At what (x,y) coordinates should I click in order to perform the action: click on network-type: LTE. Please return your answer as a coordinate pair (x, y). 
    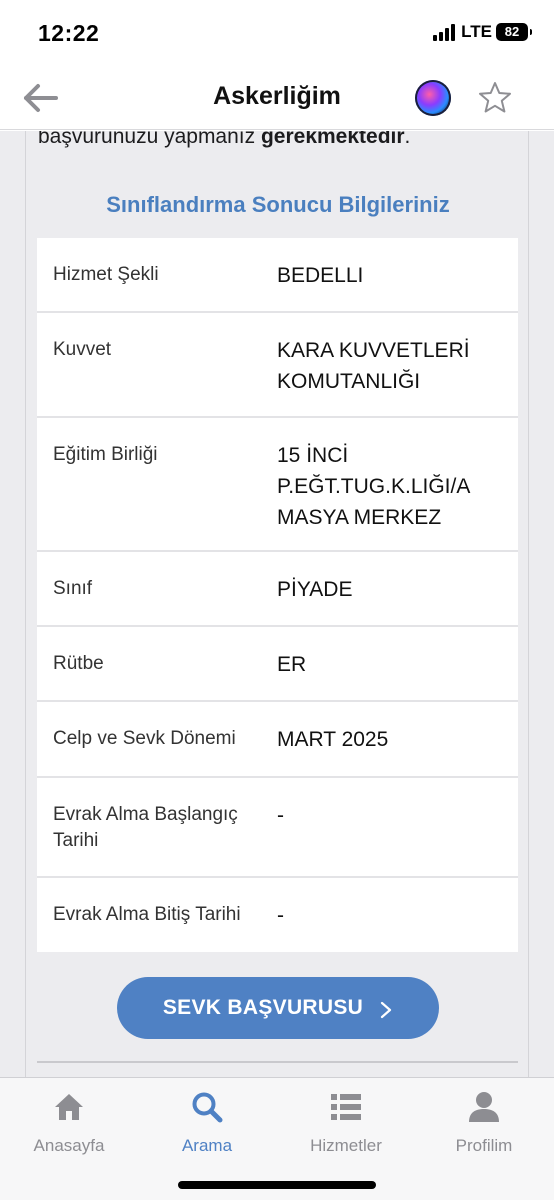
    Looking at the image, I should click on (476, 31).